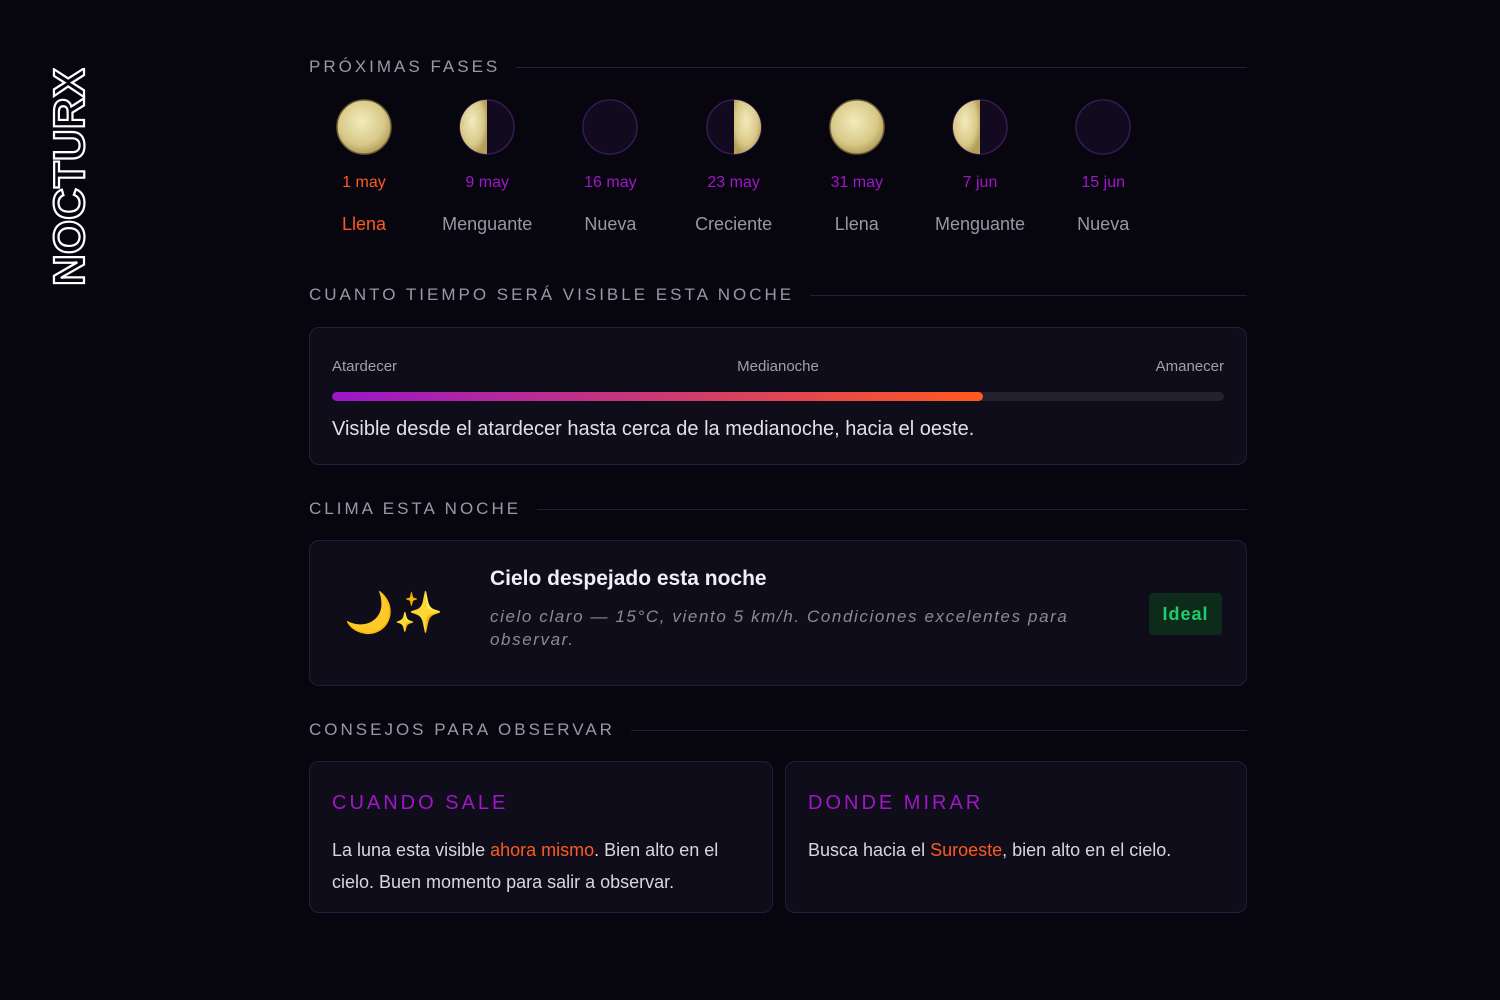  Describe the element at coordinates (1185, 614) in the screenshot. I see `ideal-badge: Ideal` at that location.